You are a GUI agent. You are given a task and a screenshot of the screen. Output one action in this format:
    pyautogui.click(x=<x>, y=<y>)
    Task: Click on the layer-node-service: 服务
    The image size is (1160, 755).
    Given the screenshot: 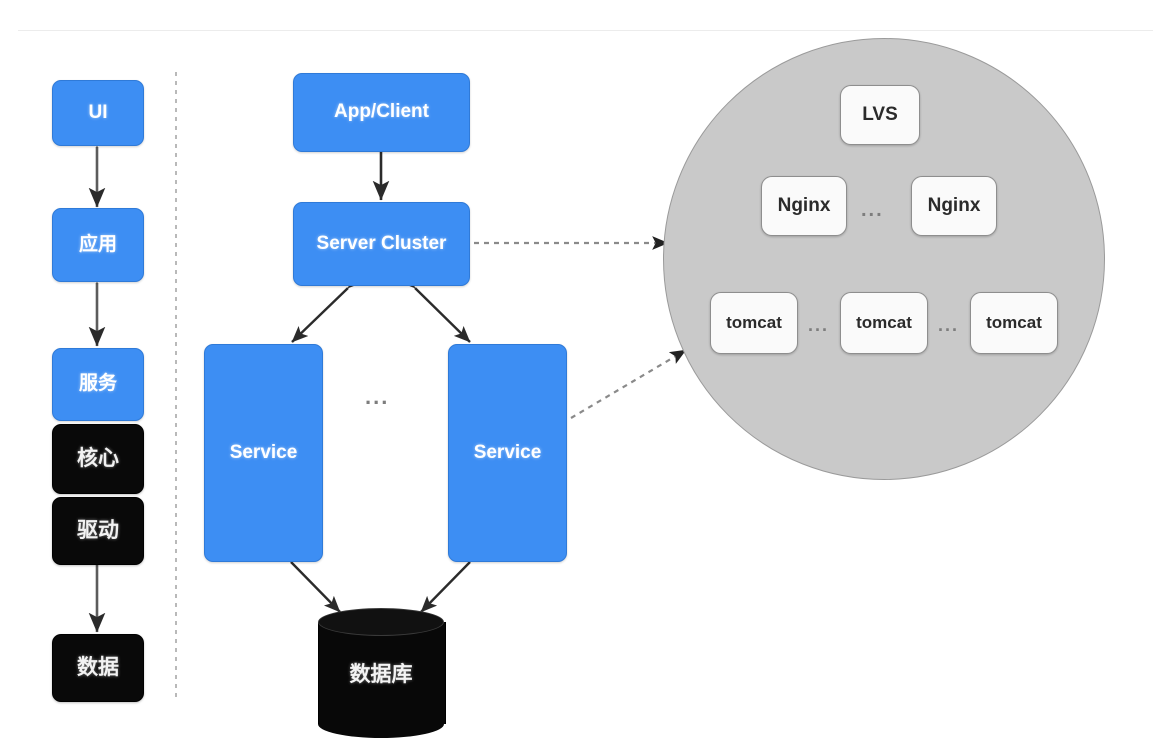 What is the action you would take?
    pyautogui.click(x=98, y=384)
    